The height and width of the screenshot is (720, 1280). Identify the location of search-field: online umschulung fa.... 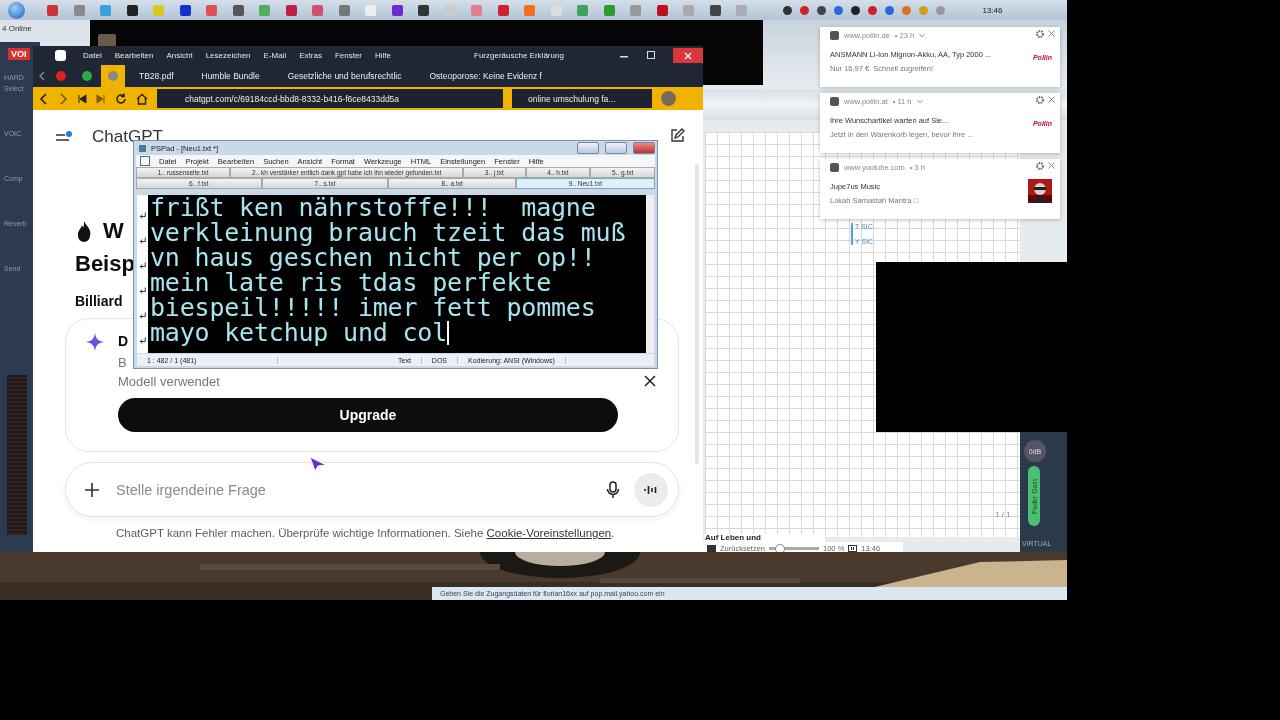
(582, 98).